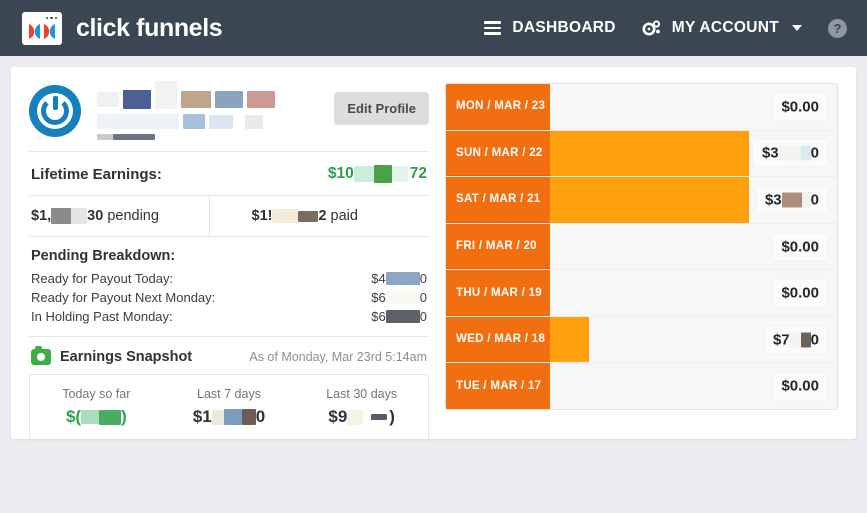 The height and width of the screenshot is (513, 867). I want to click on profile-header: Edit Profile, so click(229, 116).